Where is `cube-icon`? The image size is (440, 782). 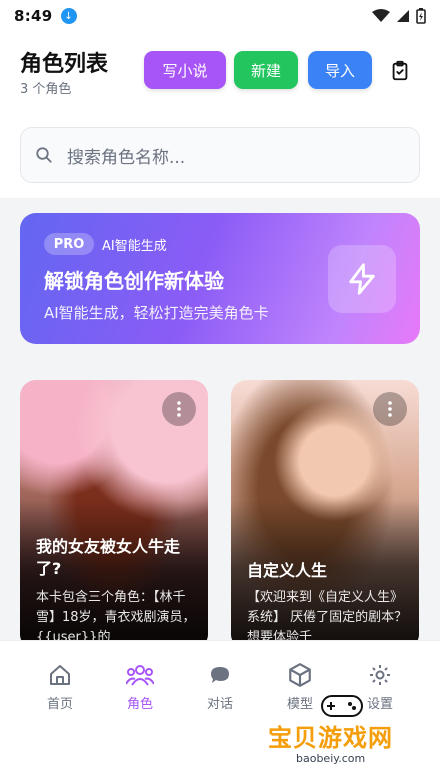
cube-icon is located at coordinates (300, 675).